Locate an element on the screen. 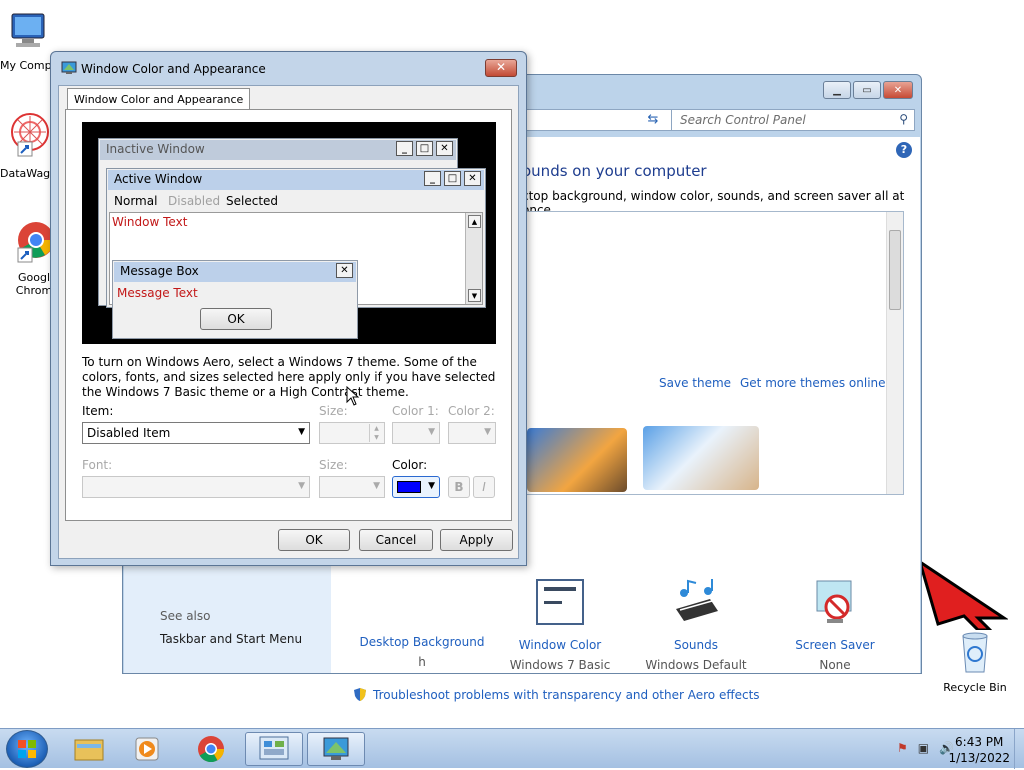 The width and height of the screenshot is (1024, 770). monitor-icon is located at coordinates (69, 67).